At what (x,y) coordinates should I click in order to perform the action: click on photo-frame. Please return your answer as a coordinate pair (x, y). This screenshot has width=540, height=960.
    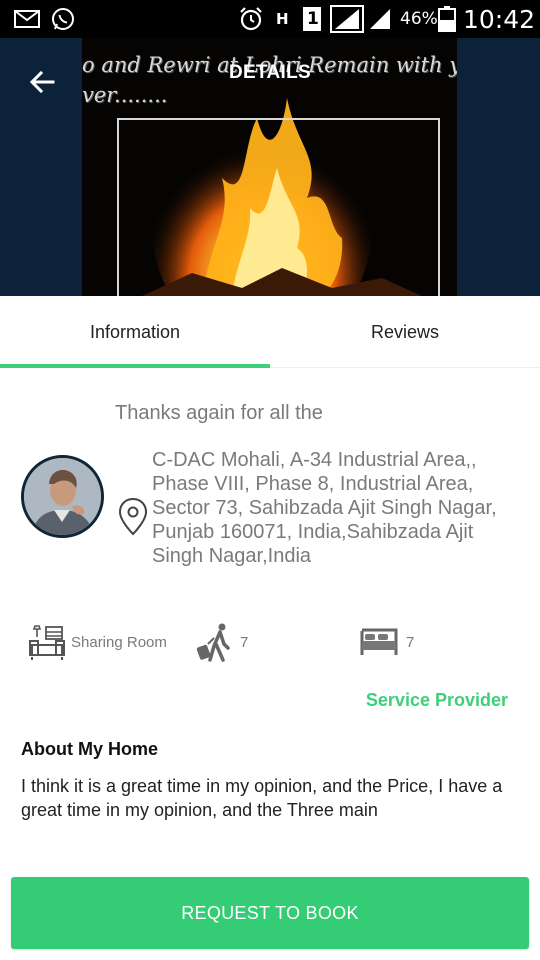
    Looking at the image, I should click on (278, 207).